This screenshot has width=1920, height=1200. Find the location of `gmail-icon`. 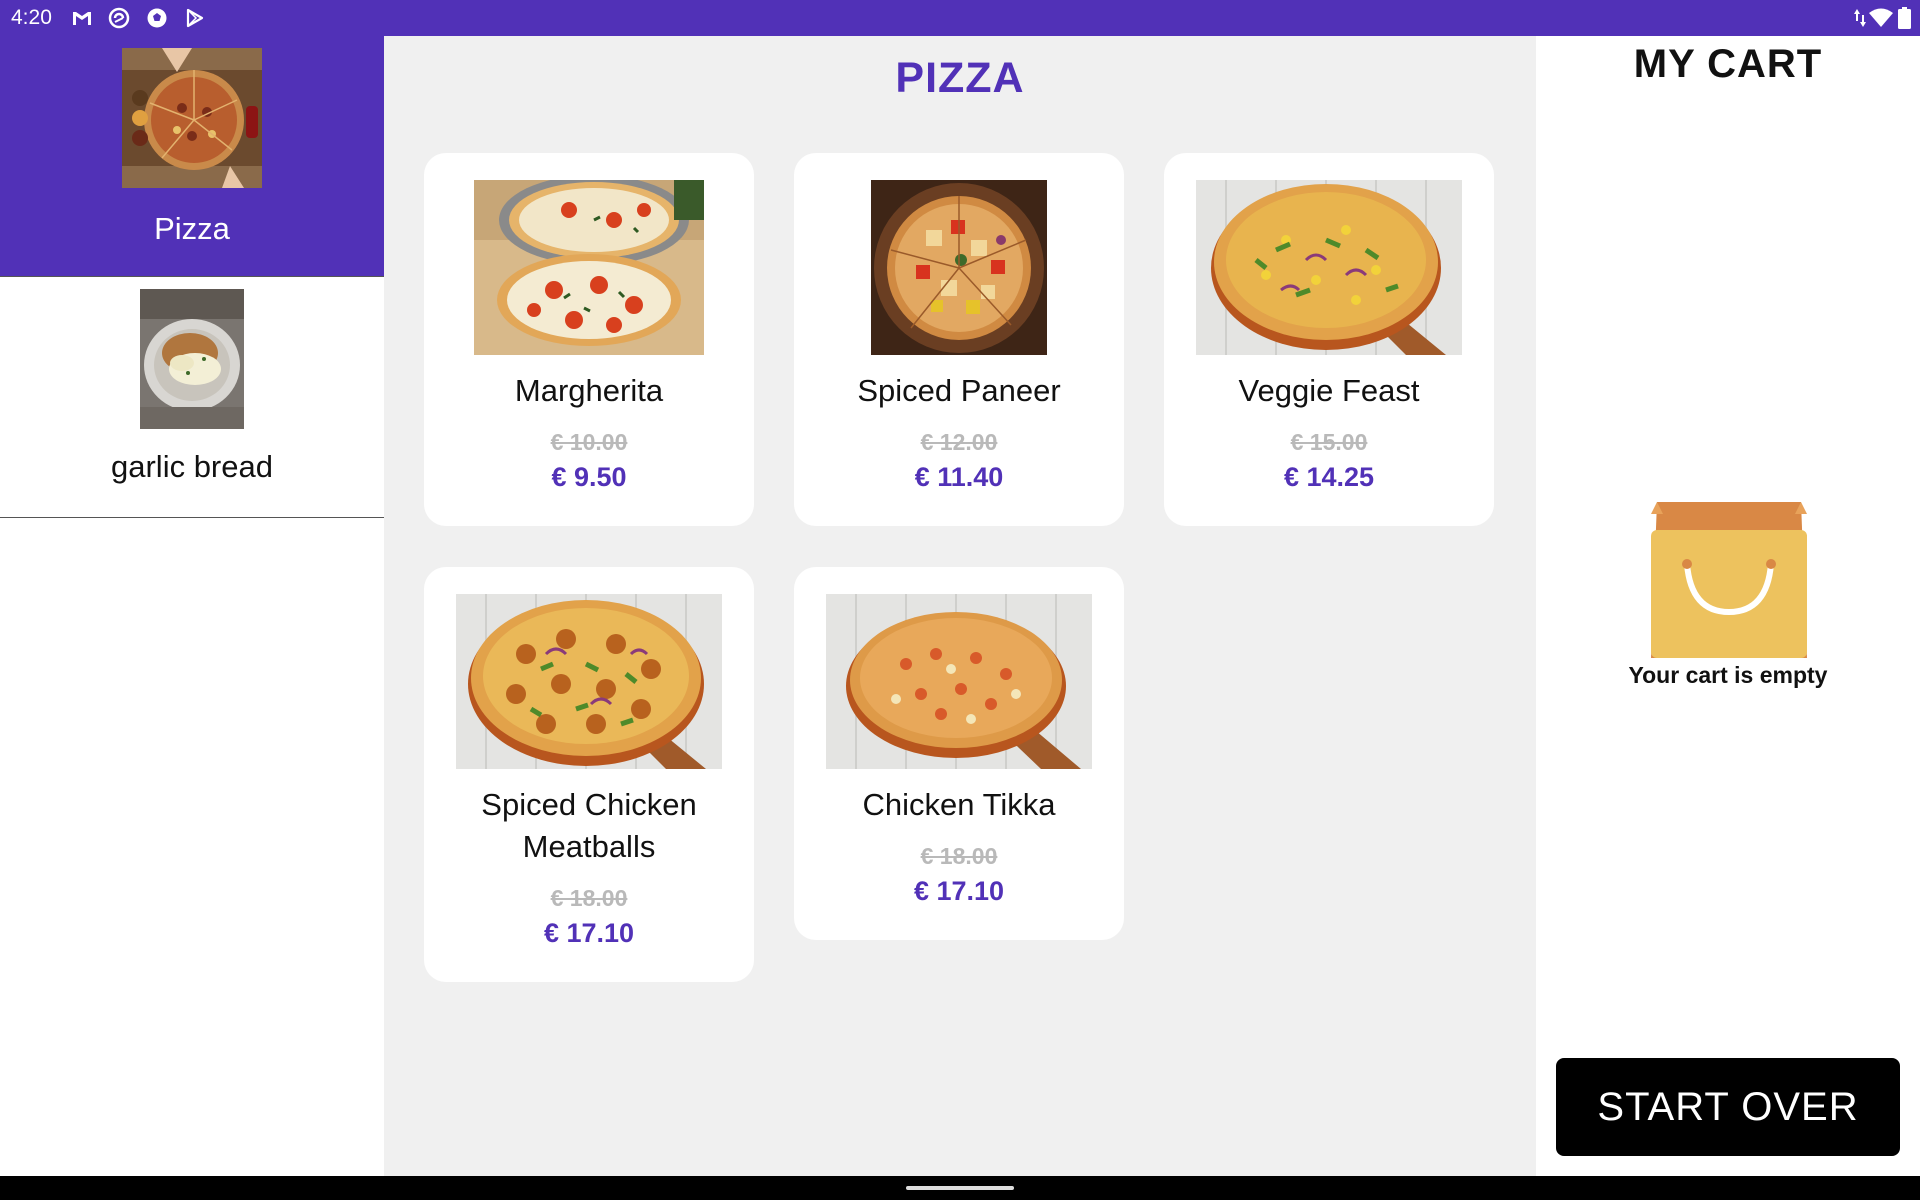

gmail-icon is located at coordinates (82, 18).